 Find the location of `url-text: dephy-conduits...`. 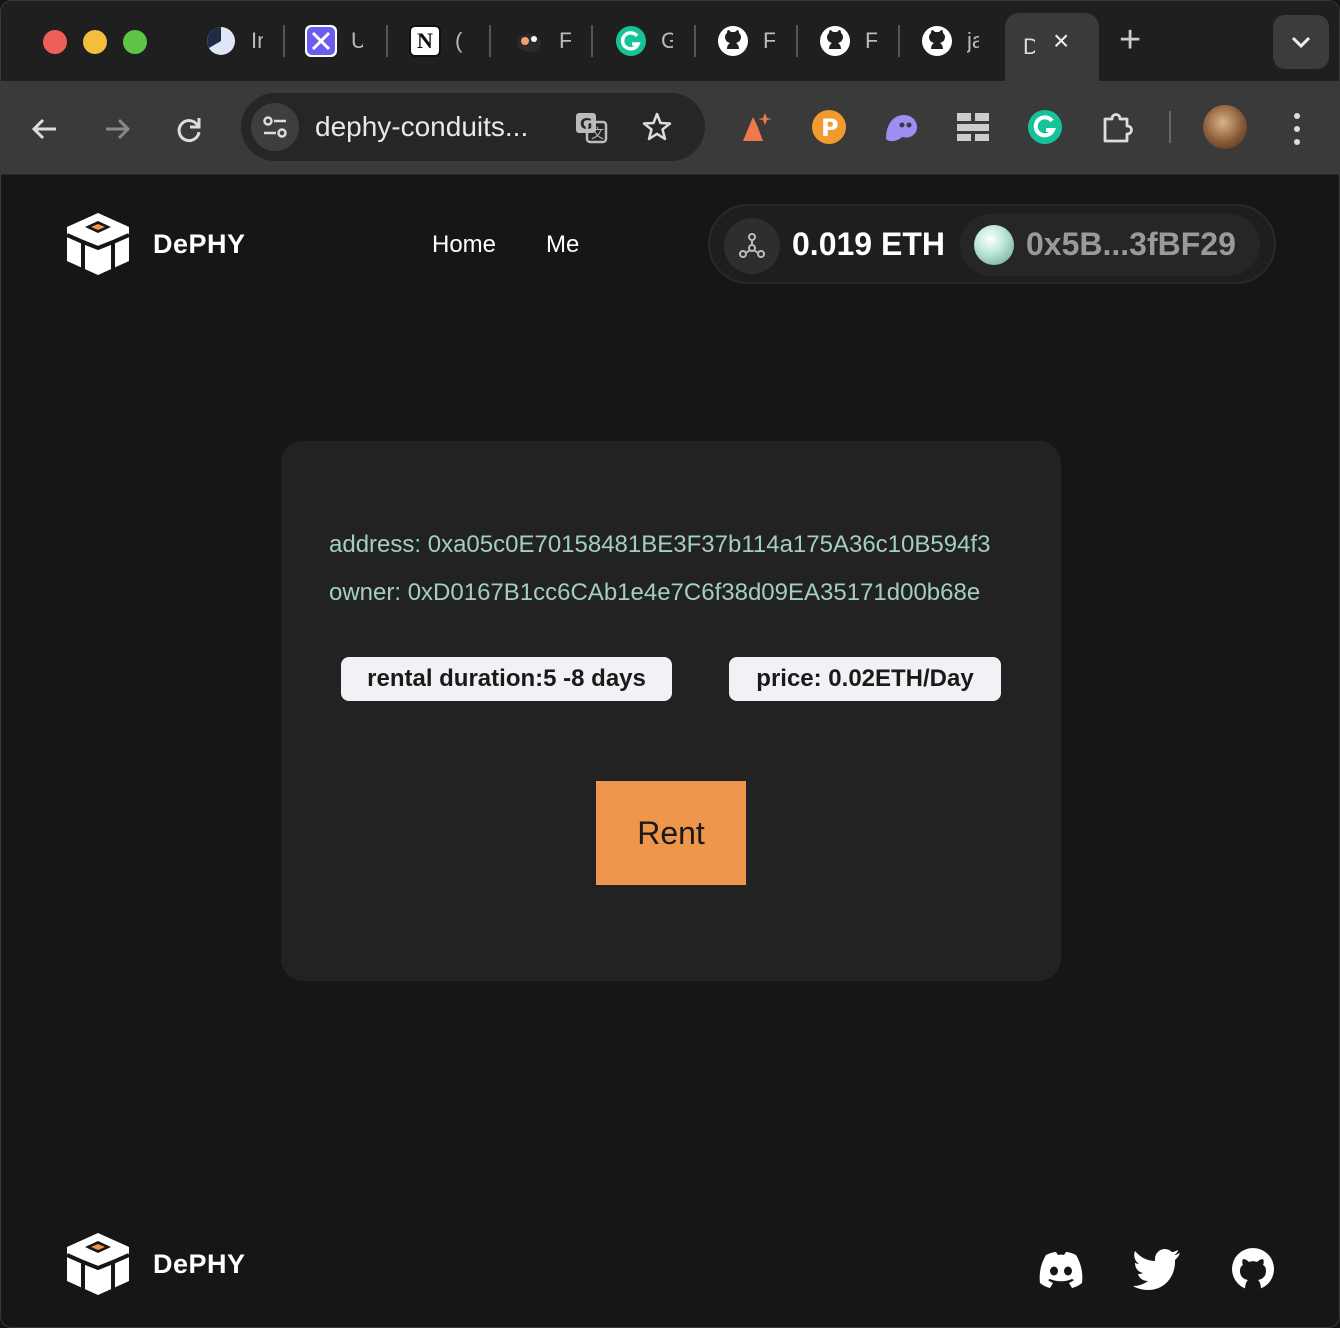

url-text: dephy-conduits... is located at coordinates (422, 126).